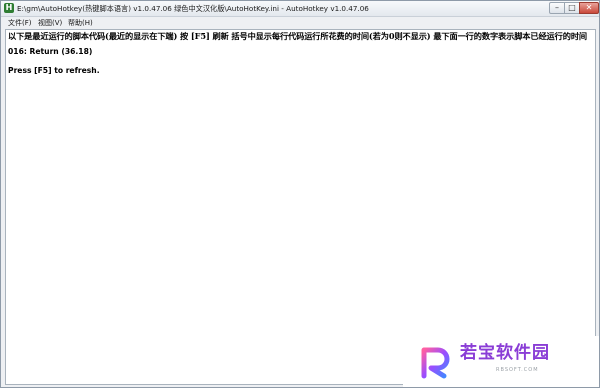  What do you see at coordinates (20, 23) in the screenshot?
I see `menu-file: 文件(F)` at bounding box center [20, 23].